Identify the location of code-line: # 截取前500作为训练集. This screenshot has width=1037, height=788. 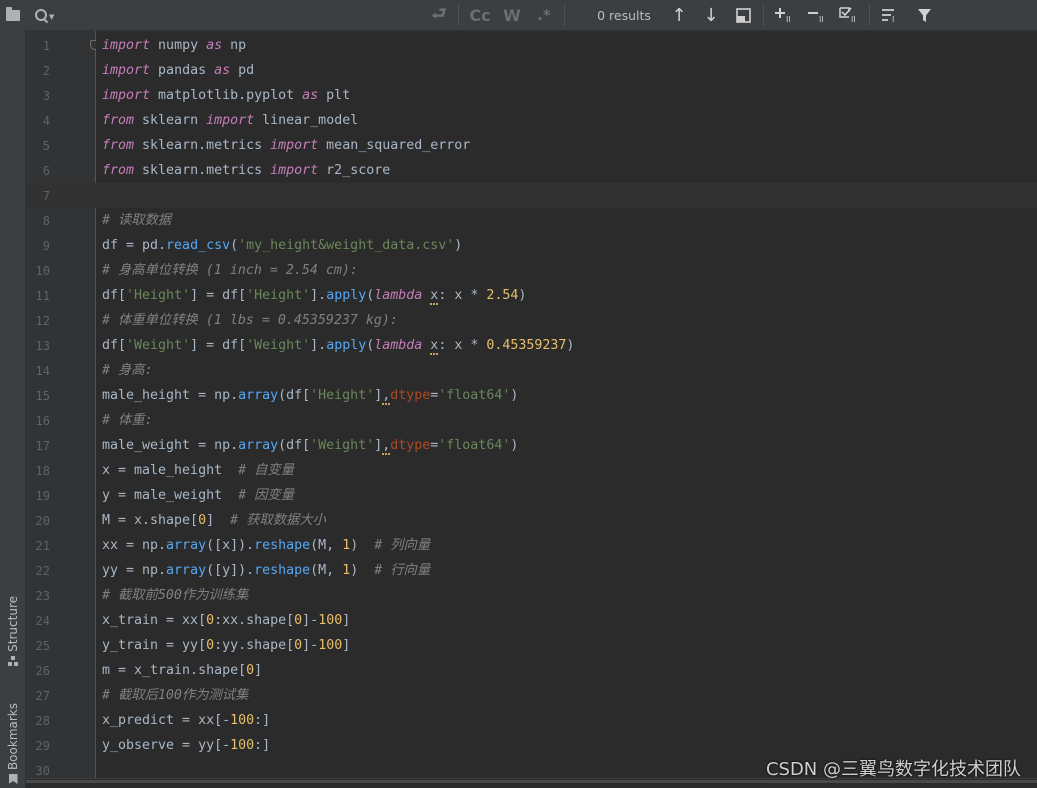
(567, 595).